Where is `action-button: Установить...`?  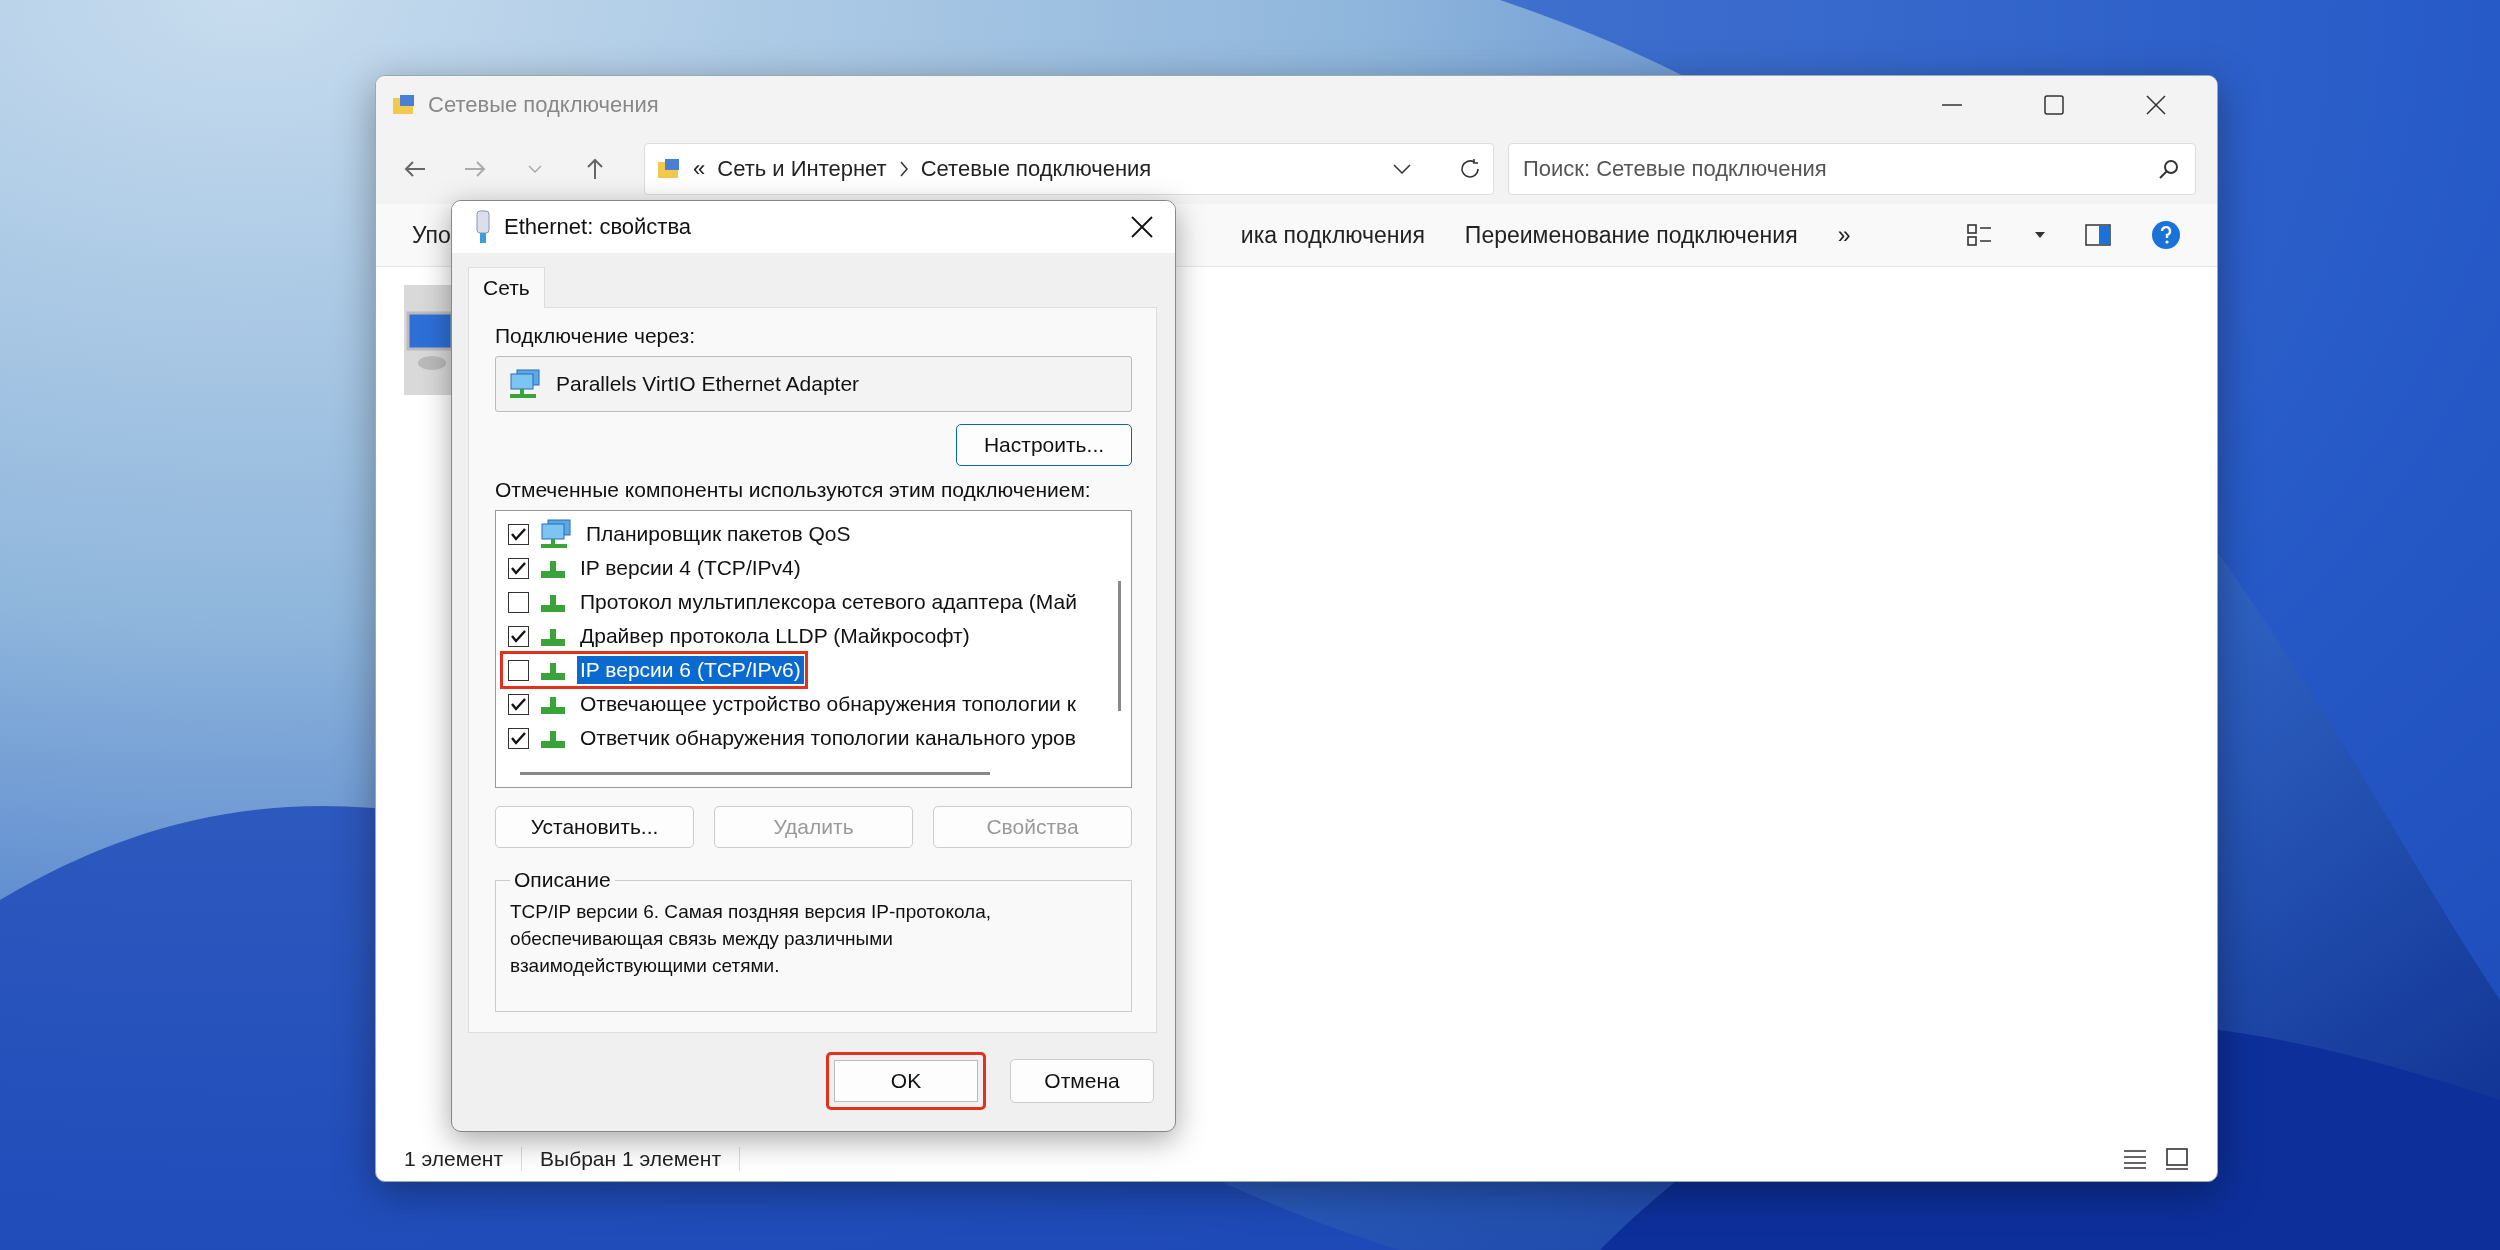 action-button: Установить... is located at coordinates (594, 827).